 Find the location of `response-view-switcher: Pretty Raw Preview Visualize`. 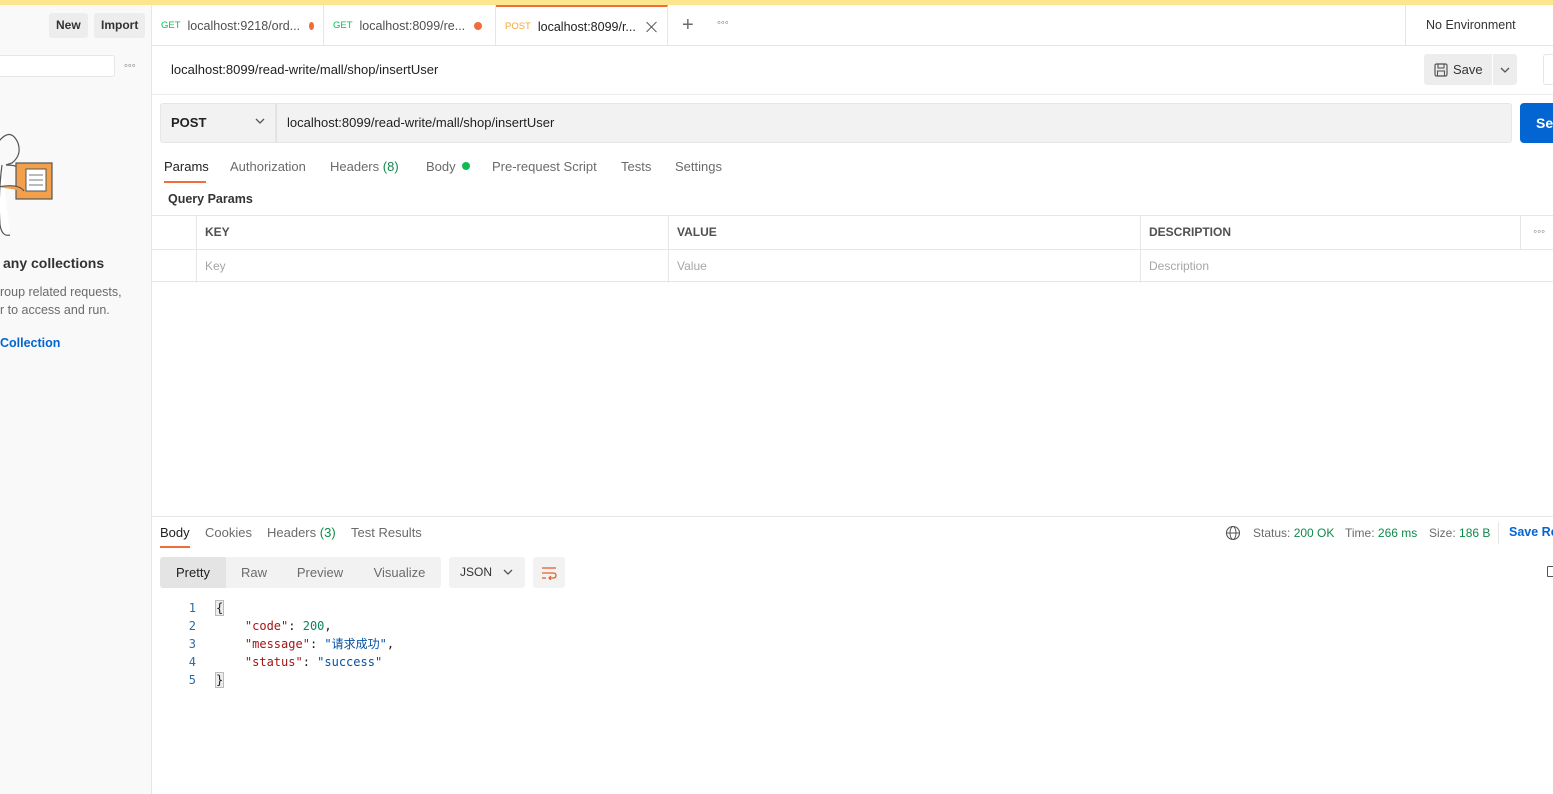

response-view-switcher: Pretty Raw Preview Visualize is located at coordinates (300, 572).